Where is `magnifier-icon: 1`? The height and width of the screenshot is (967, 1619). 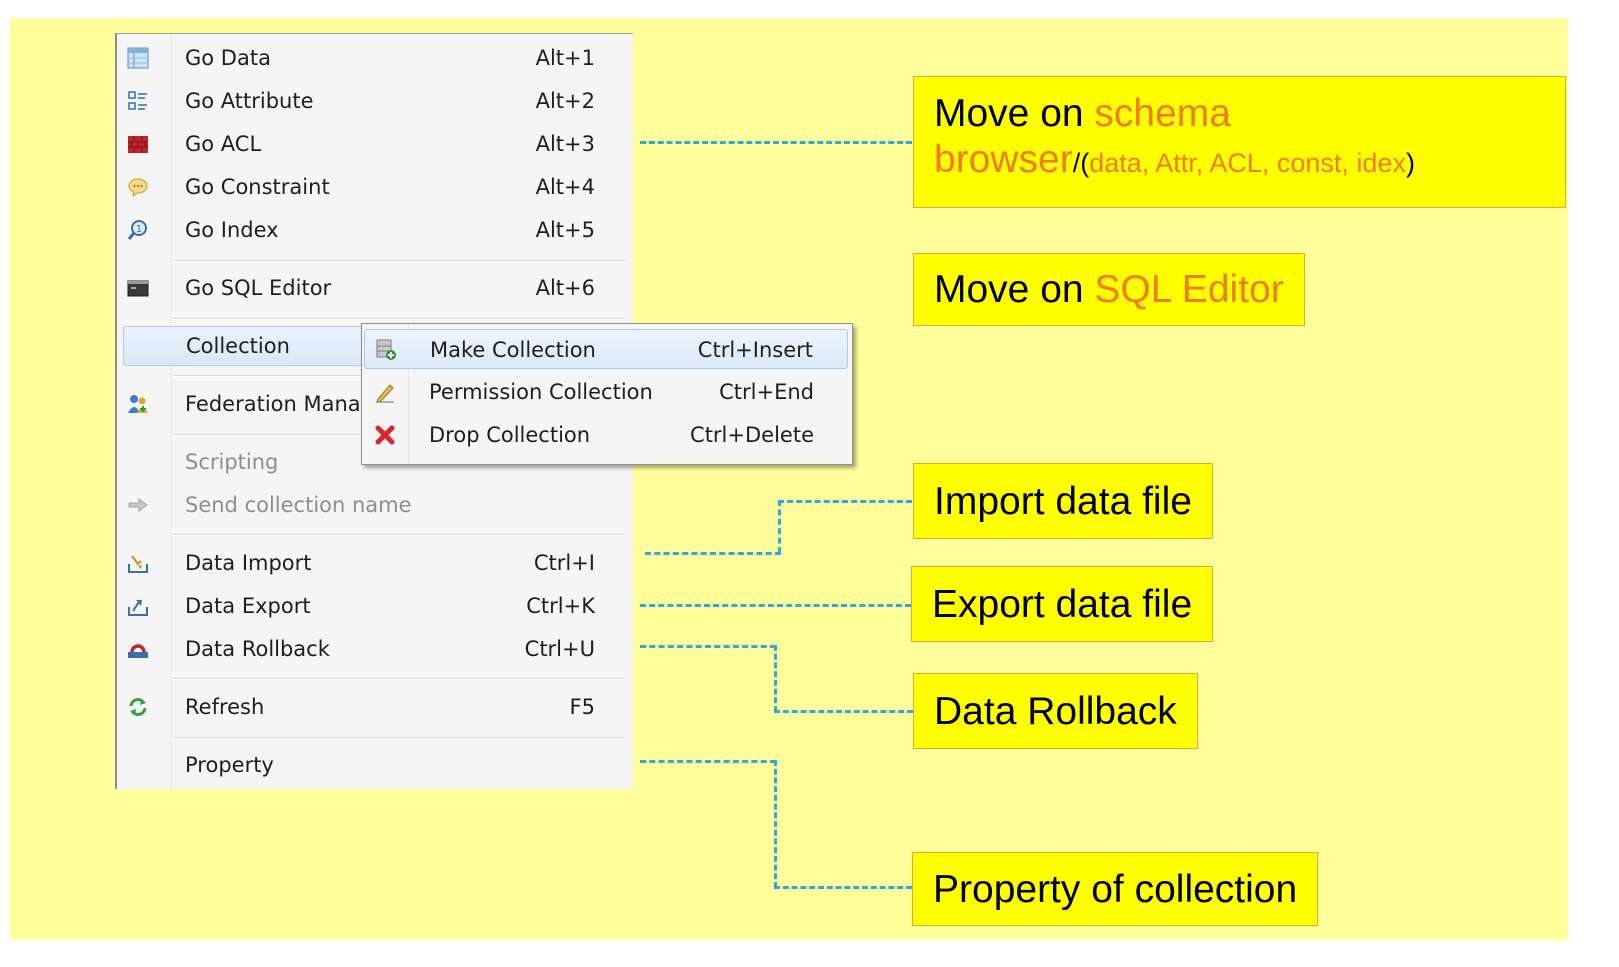 magnifier-icon: 1 is located at coordinates (138, 230).